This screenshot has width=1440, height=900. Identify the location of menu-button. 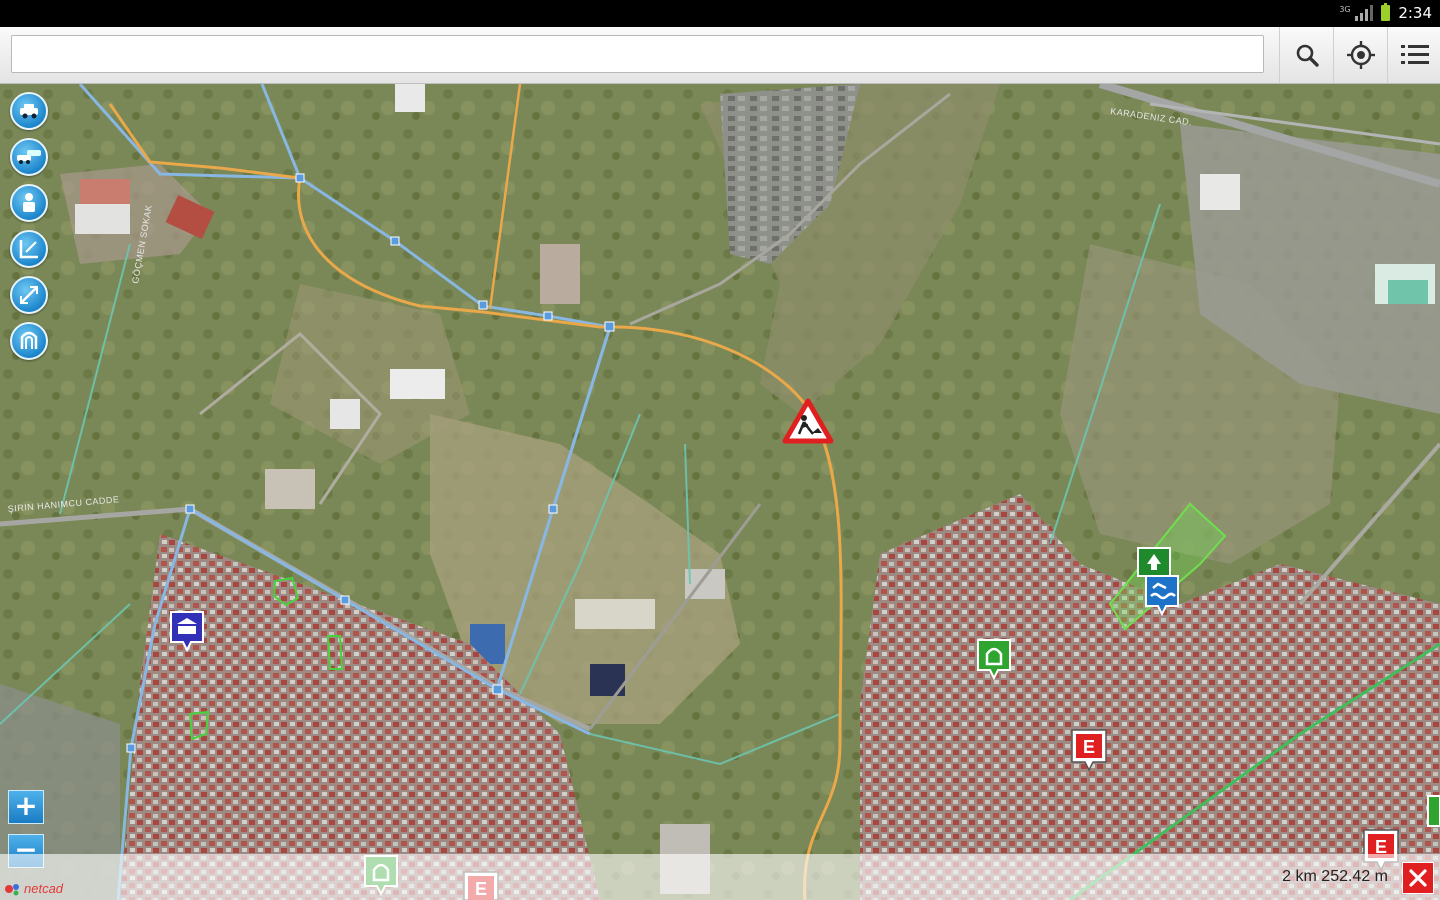
(1413, 55).